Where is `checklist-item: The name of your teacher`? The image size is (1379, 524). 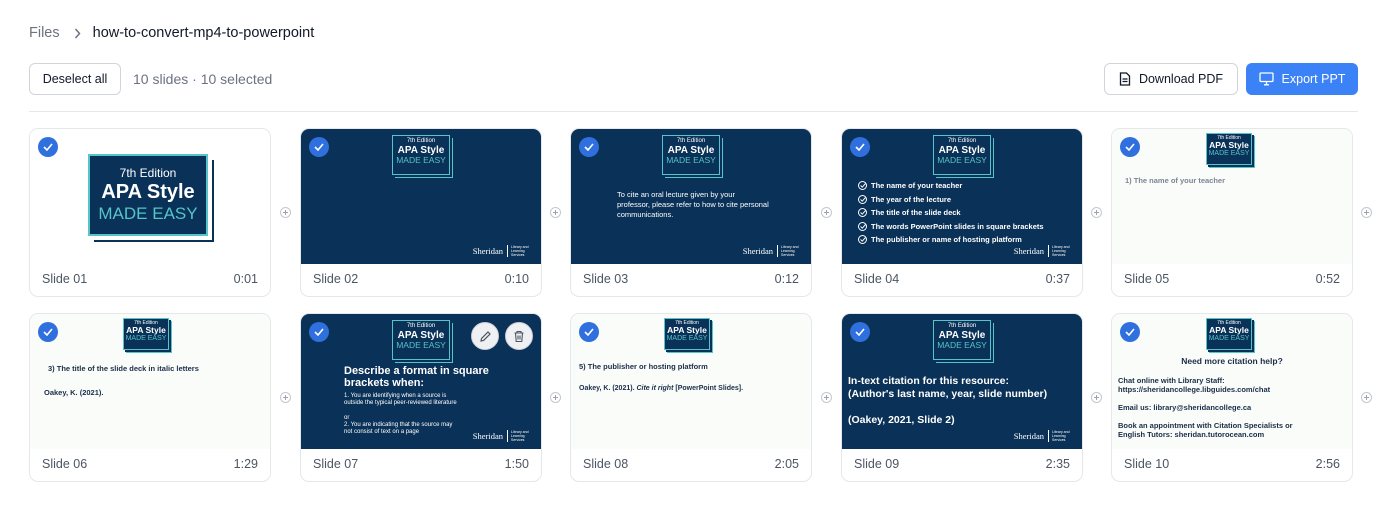 checklist-item: The name of your teacher is located at coordinates (951, 186).